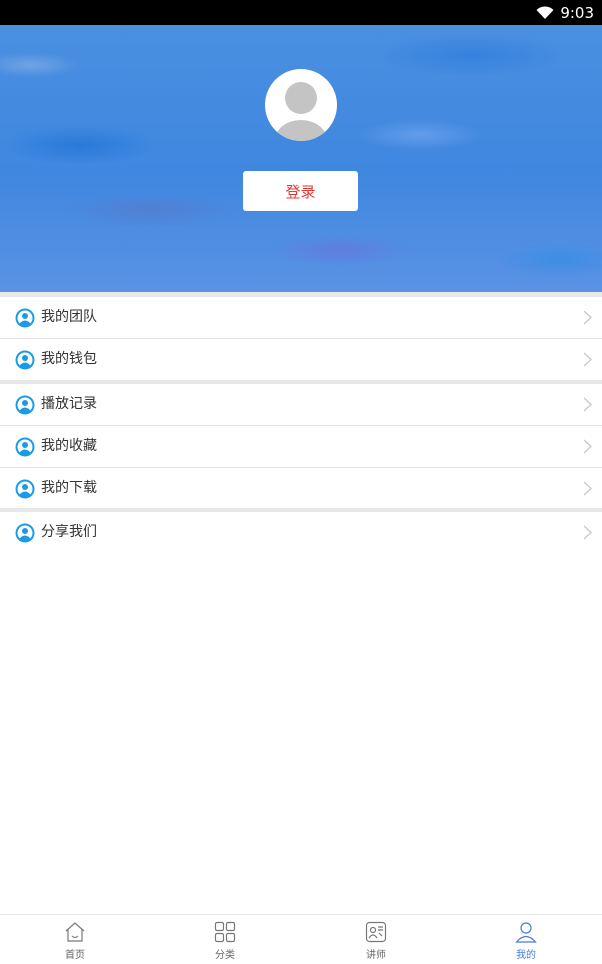 The image size is (602, 964). What do you see at coordinates (526, 955) in the screenshot?
I see `tab-label: 我的` at bounding box center [526, 955].